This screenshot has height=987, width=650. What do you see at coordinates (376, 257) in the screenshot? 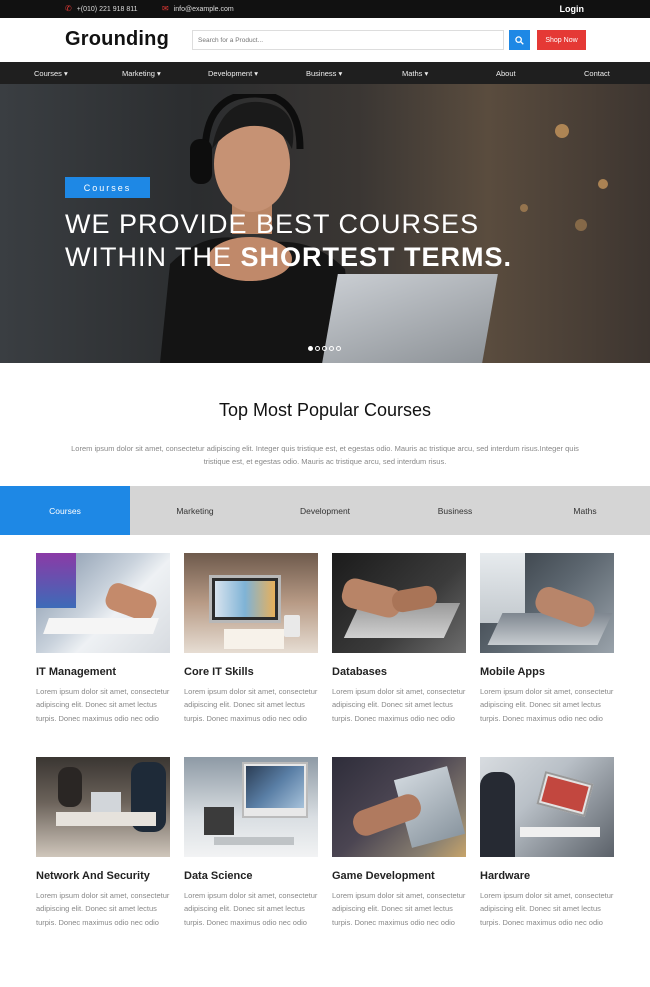
I see `hero-heading-bold: SHORTEST TERMS.` at bounding box center [376, 257].